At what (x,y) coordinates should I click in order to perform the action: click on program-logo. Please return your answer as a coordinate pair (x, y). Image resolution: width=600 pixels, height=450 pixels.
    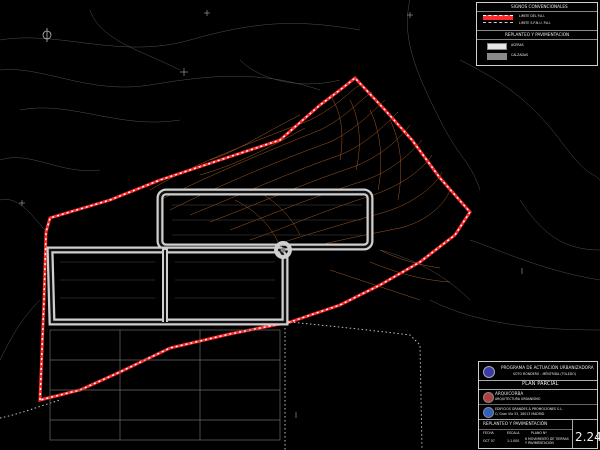
    Looking at the image, I should click on (489, 372).